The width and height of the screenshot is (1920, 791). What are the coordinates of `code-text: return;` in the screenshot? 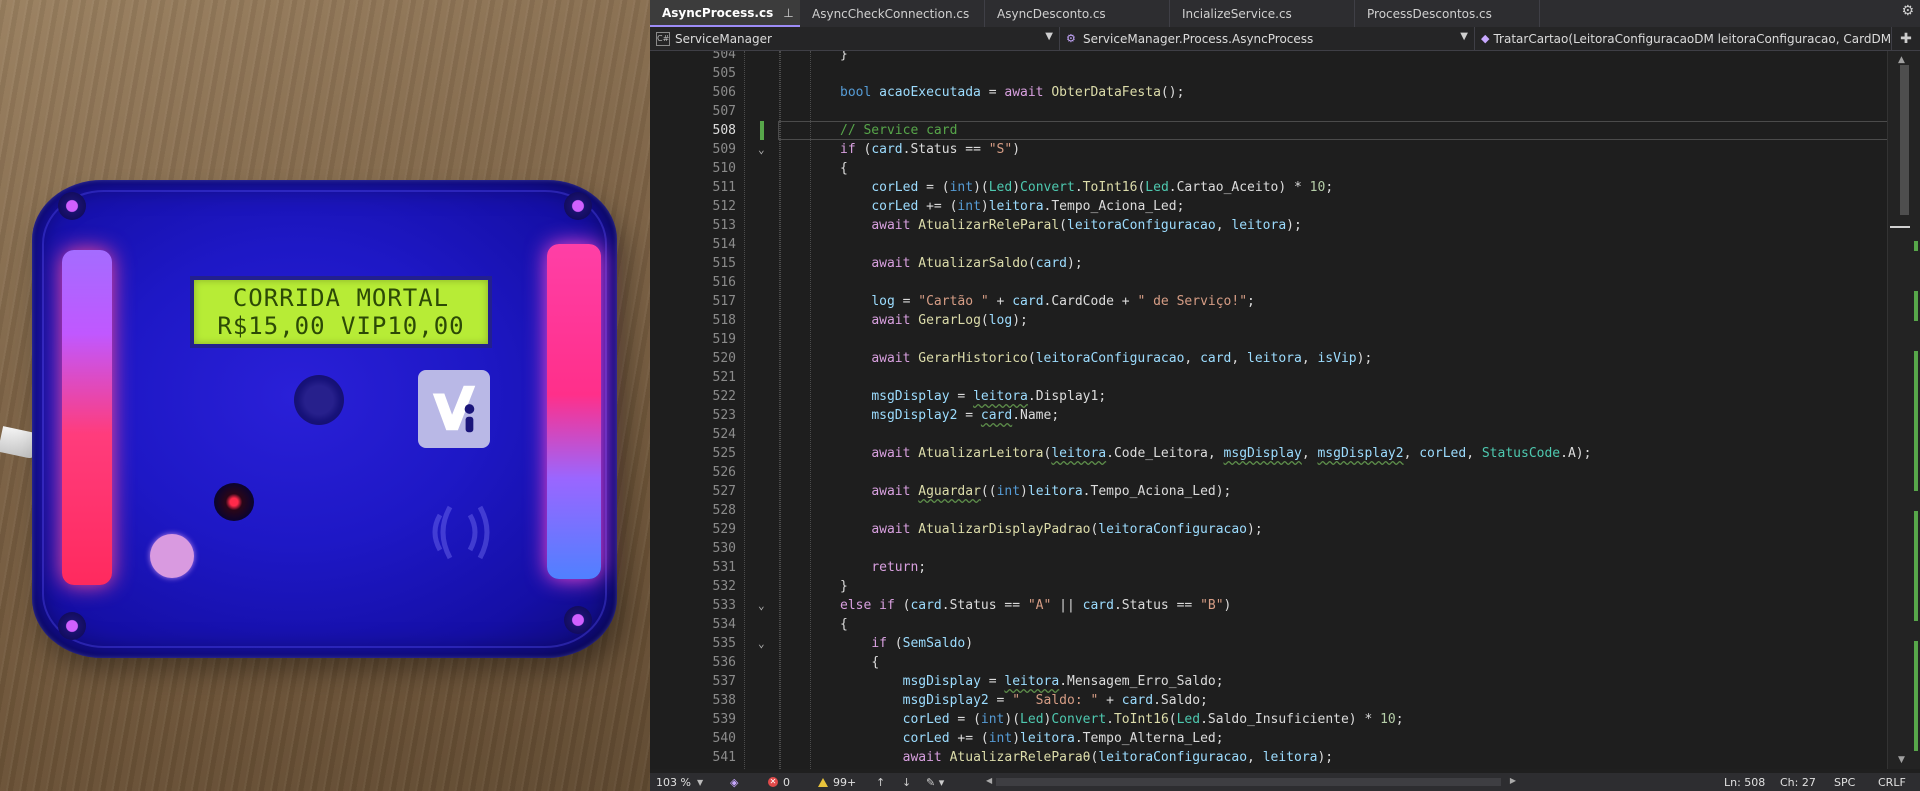 It's located at (899, 567).